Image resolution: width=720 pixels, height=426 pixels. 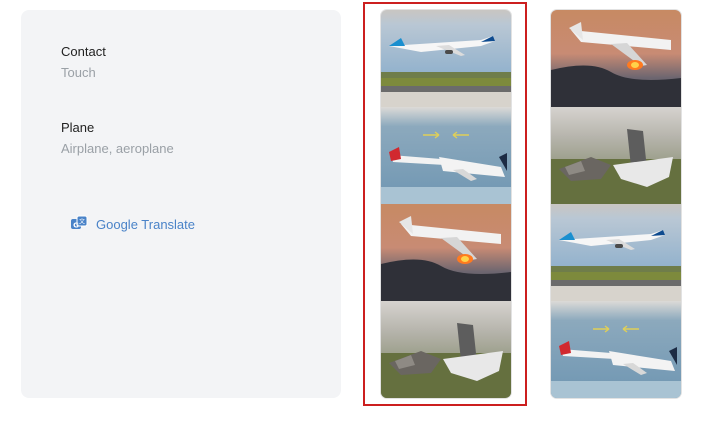 I want to click on google-translate-label: Google Translate, so click(x=146, y=224).